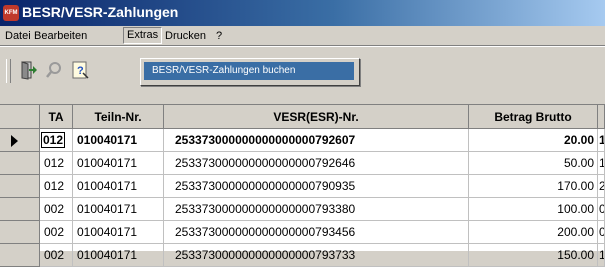 The height and width of the screenshot is (267, 605). Describe the element at coordinates (578, 163) in the screenshot. I see `cell-betrag-text: 50.00` at that location.